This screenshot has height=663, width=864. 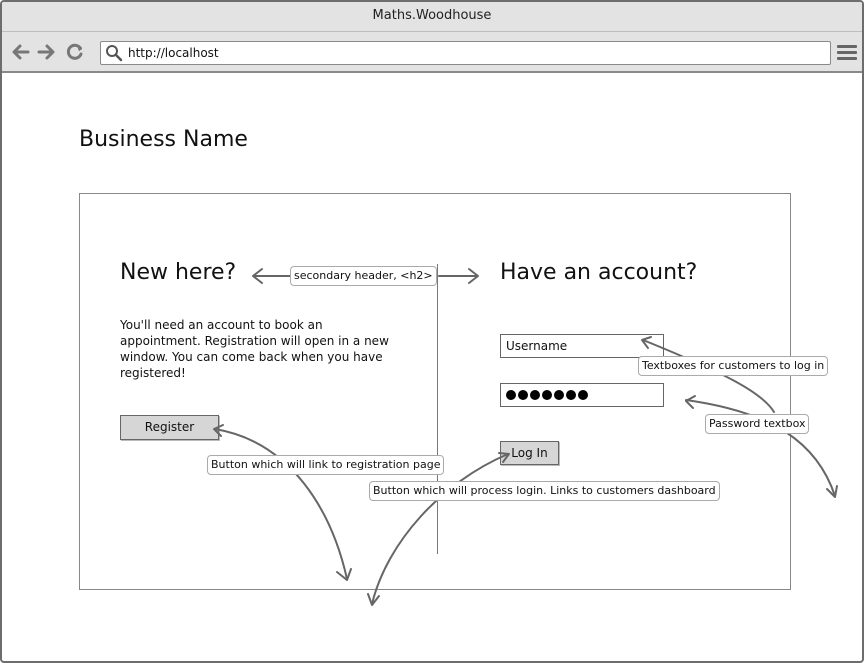 What do you see at coordinates (173, 53) in the screenshot?
I see `url-text: http://localhost` at bounding box center [173, 53].